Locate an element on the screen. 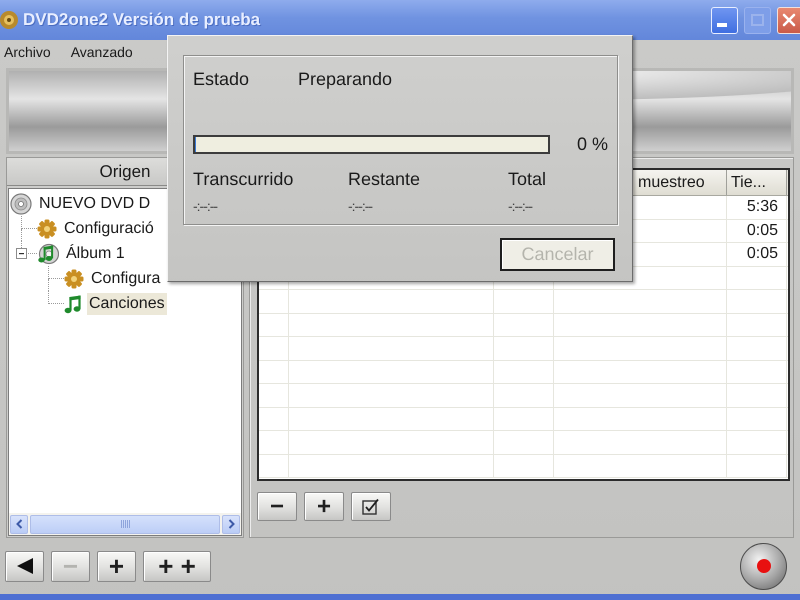 The height and width of the screenshot is (600, 800). collapse-icon is located at coordinates (21, 253).